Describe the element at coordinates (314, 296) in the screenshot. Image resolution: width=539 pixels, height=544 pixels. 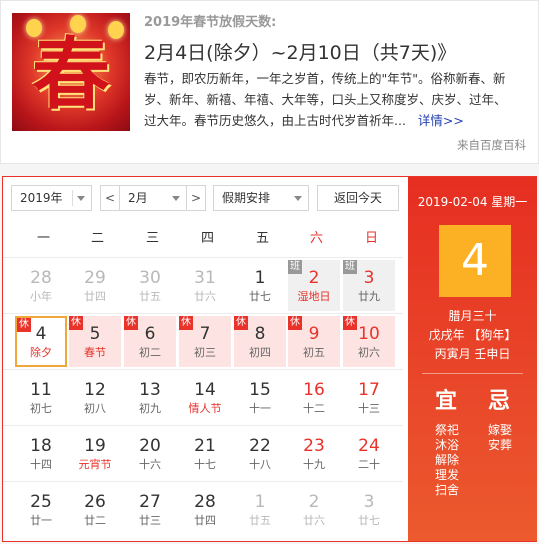
I see `lunar-label: 湿地日` at that location.